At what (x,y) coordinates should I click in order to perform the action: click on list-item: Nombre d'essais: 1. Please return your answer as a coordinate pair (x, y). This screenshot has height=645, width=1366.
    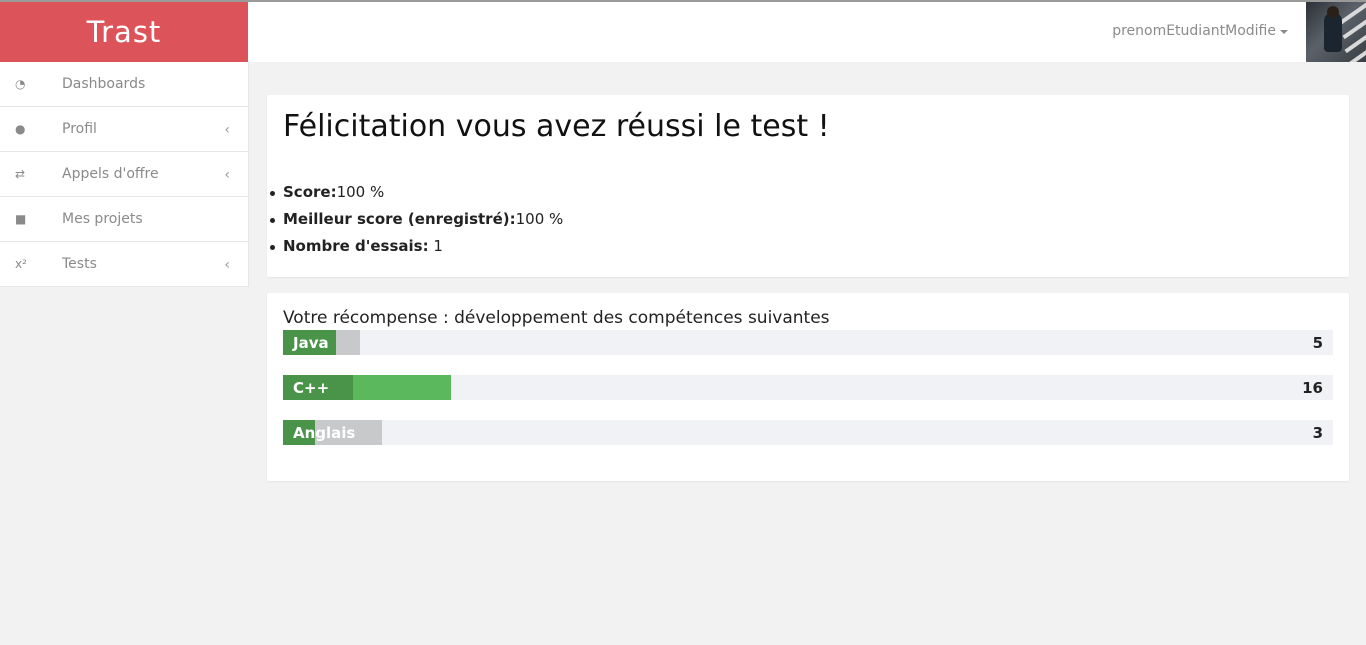
    Looking at the image, I should click on (416, 246).